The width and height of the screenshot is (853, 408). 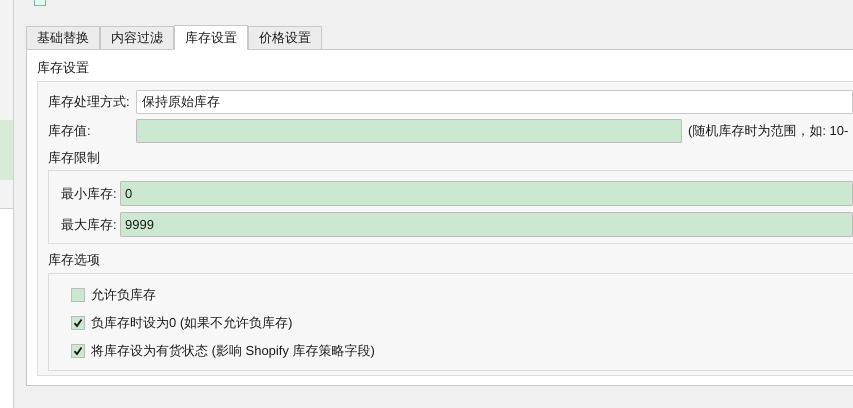 What do you see at coordinates (137, 37) in the screenshot?
I see `tab: 内容过滤` at bounding box center [137, 37].